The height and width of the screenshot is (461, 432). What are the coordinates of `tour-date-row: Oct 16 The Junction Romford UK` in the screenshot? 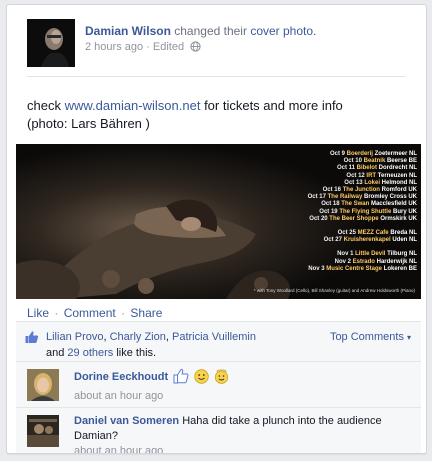 It's located at (342, 190).